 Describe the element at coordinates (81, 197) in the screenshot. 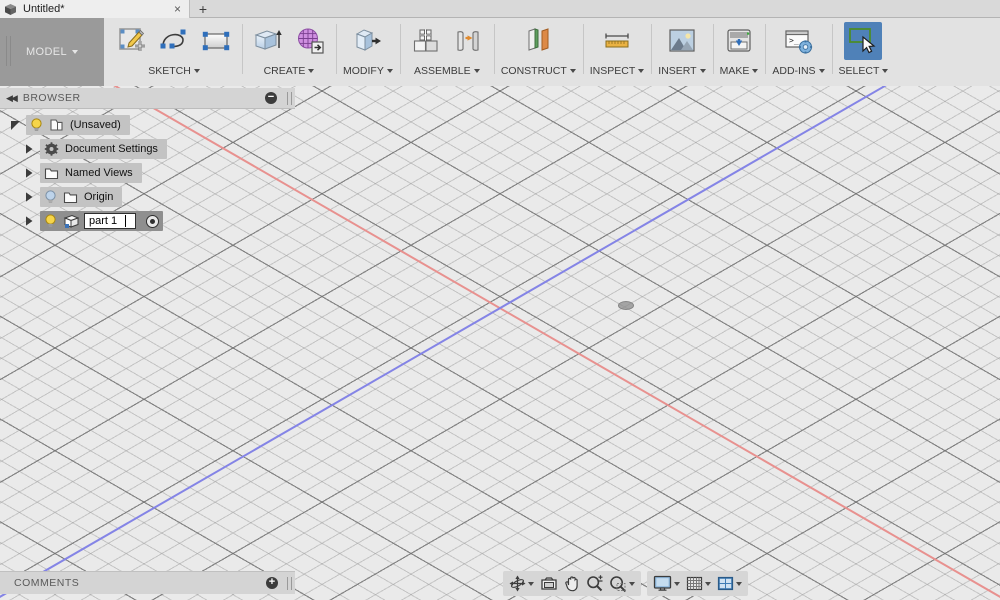

I see `tree-row-chip: Origin` at that location.